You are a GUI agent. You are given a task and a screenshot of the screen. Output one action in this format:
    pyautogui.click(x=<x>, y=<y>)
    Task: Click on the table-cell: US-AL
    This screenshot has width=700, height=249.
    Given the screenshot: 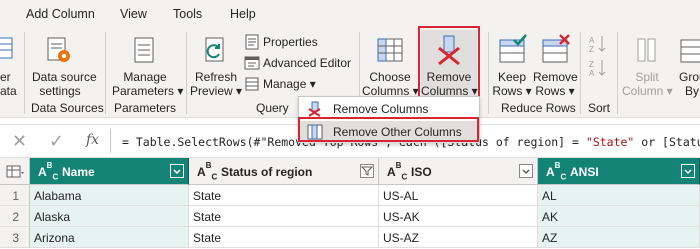 What is the action you would take?
    pyautogui.click(x=458, y=195)
    